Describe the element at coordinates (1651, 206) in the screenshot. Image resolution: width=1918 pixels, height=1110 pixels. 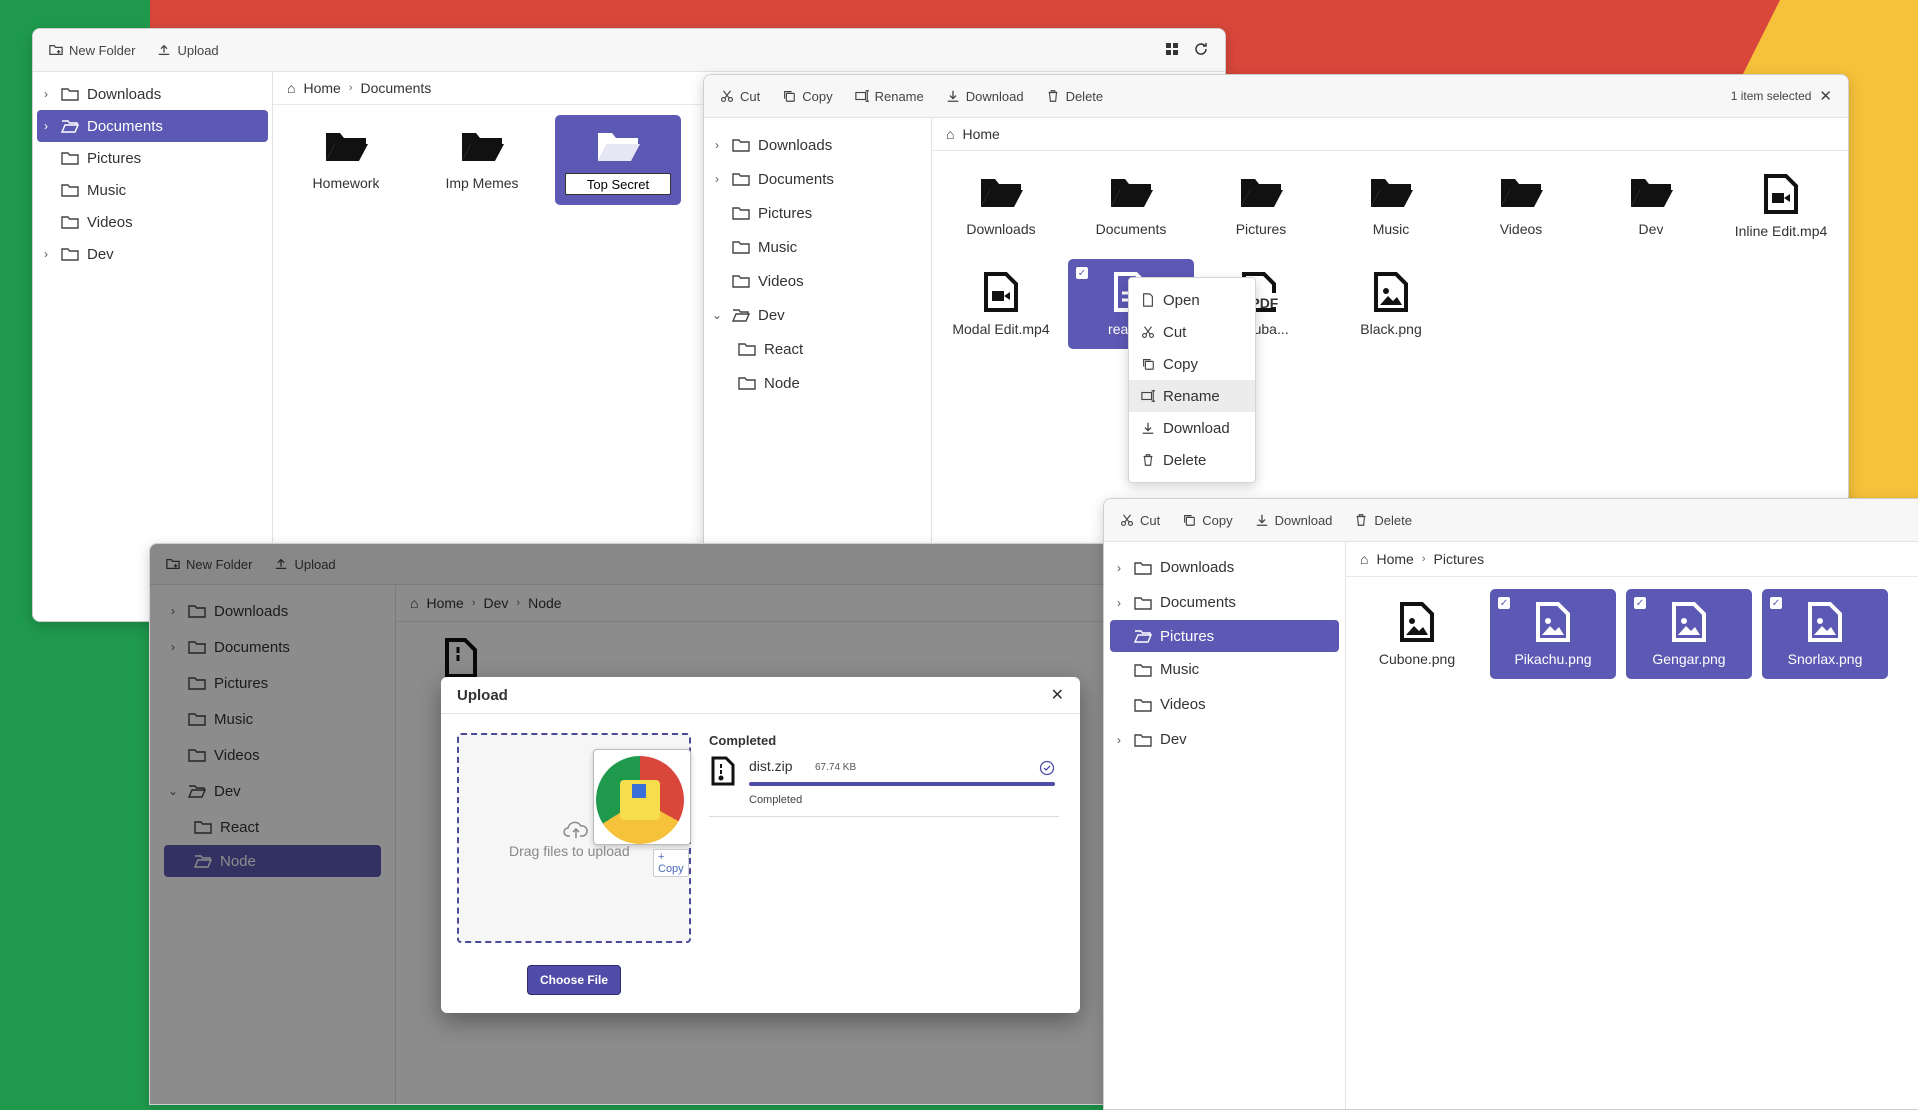
I see `folder-item: Dev` at that location.